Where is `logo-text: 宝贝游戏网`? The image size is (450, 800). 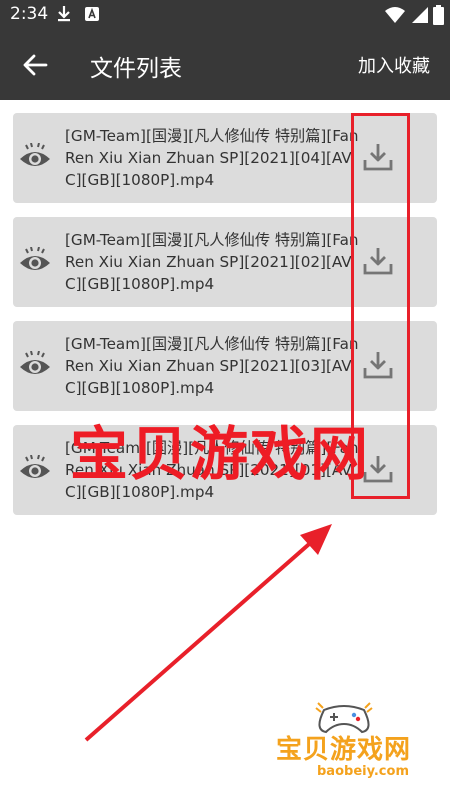
logo-text: 宝贝游戏网 is located at coordinates (344, 750).